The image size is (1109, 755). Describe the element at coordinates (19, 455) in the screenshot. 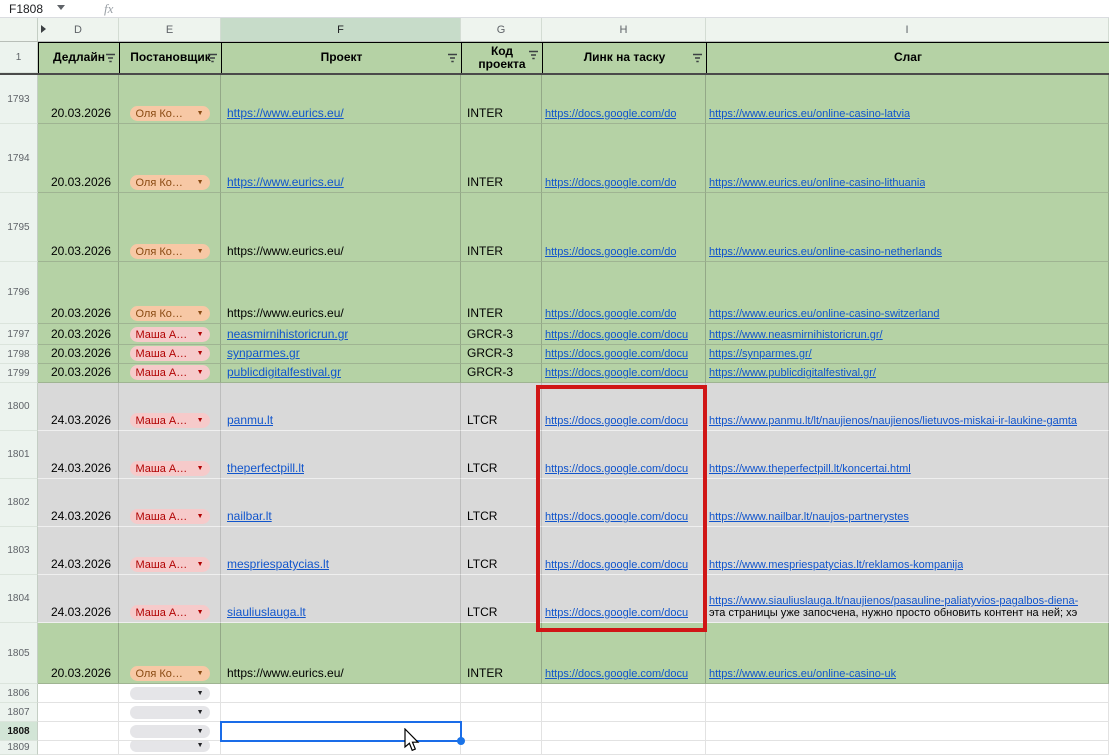

I see `row-number: 1801` at that location.